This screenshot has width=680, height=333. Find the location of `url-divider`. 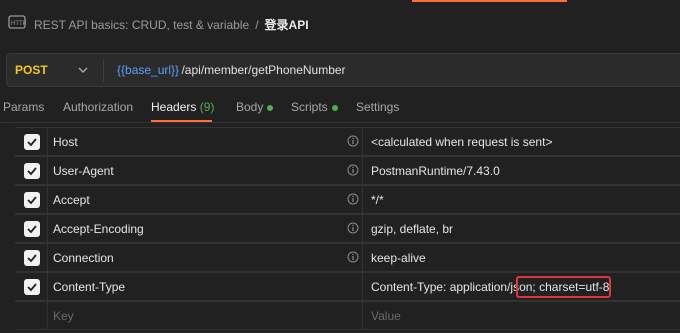

url-divider is located at coordinates (103, 71).